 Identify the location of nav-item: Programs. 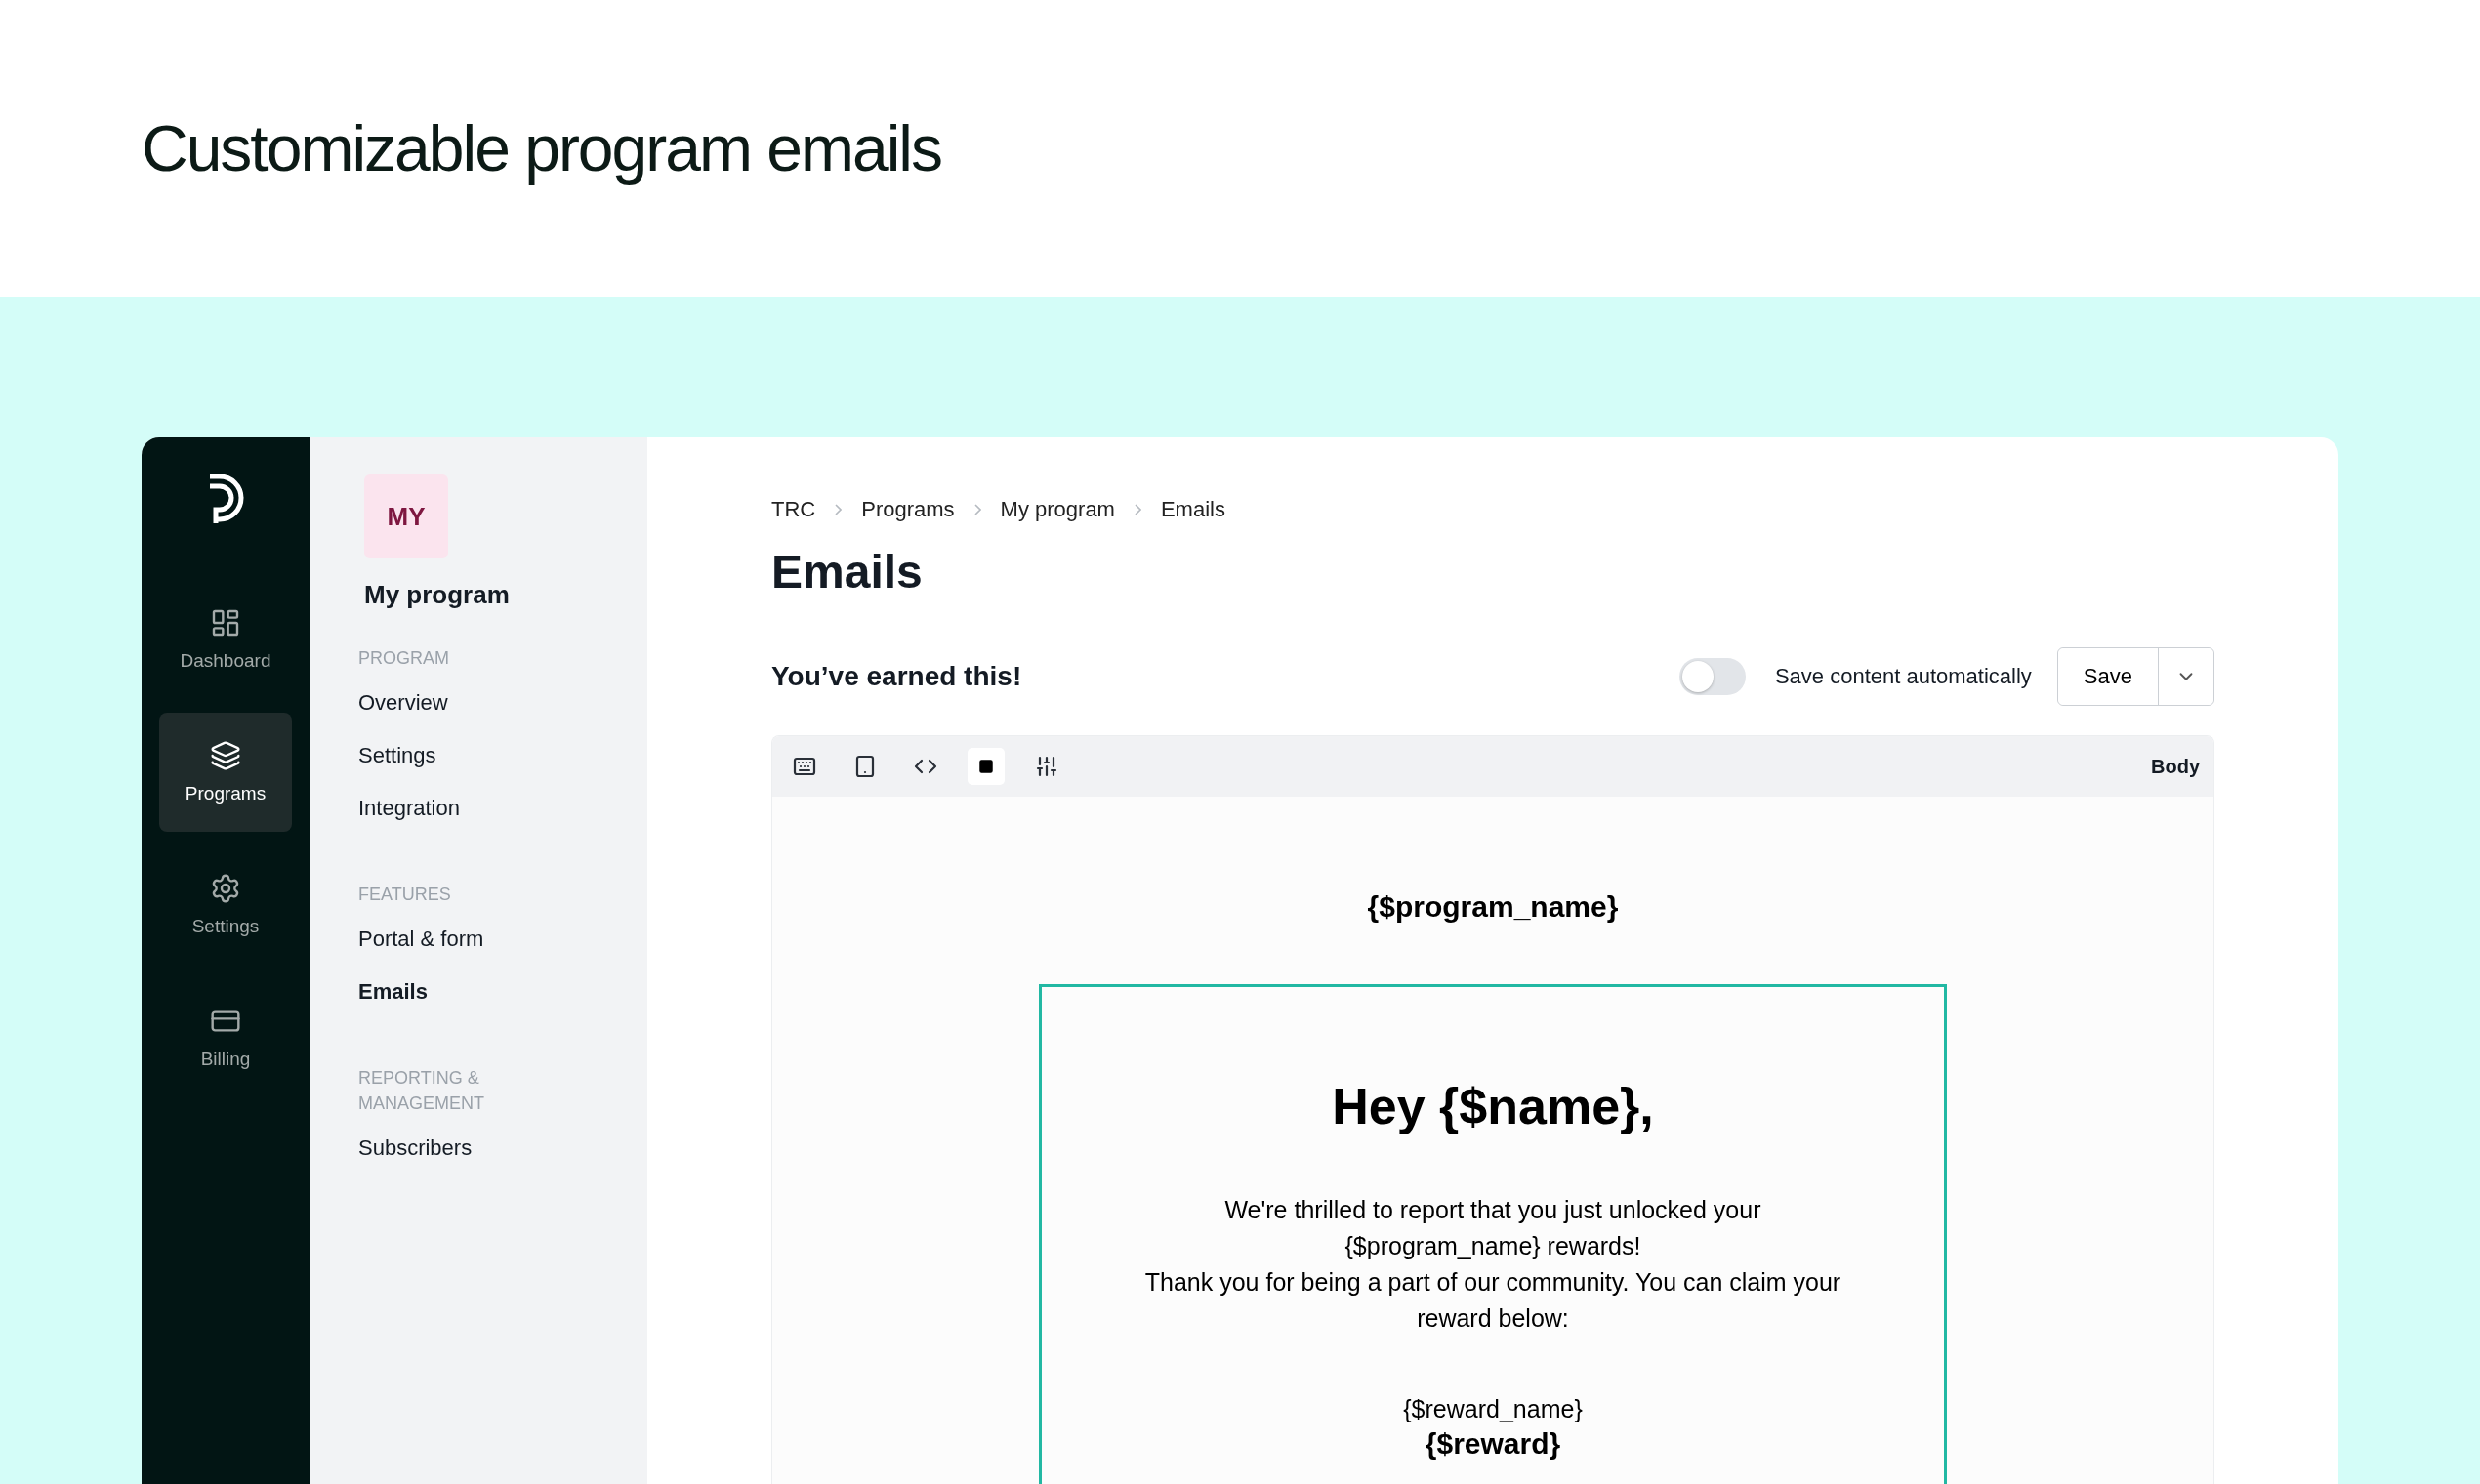
(225, 773).